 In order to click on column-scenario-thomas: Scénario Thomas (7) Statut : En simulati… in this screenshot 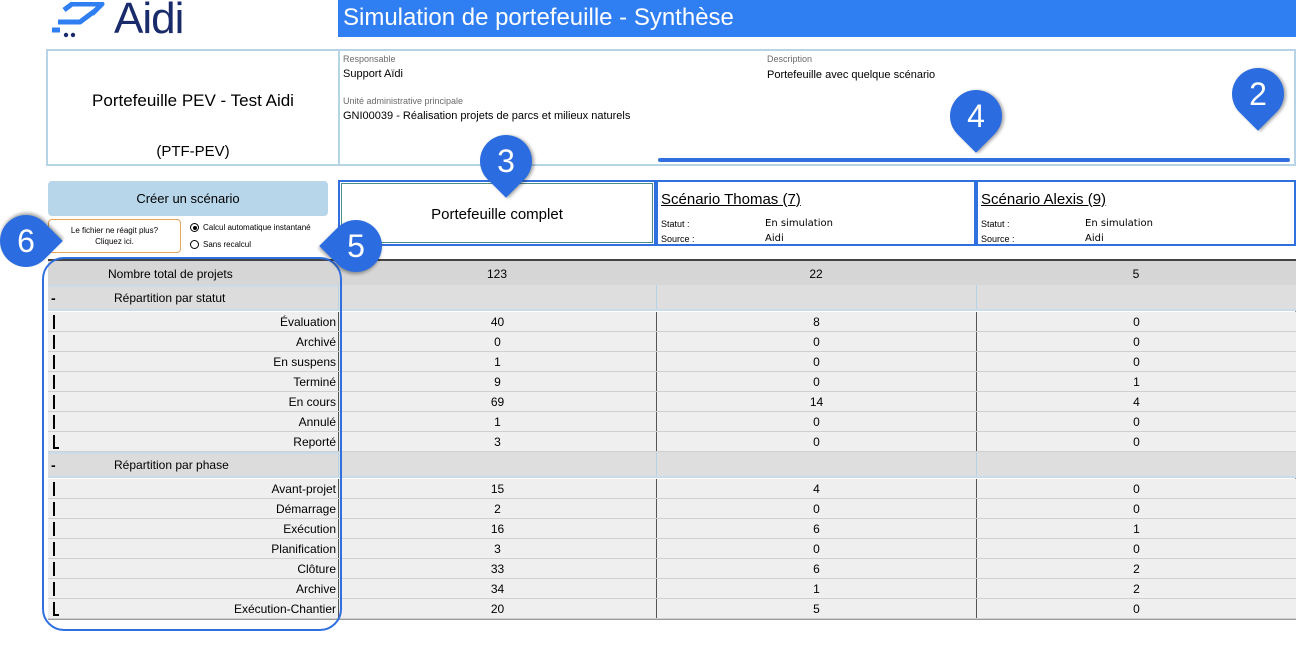, I will do `click(816, 213)`.